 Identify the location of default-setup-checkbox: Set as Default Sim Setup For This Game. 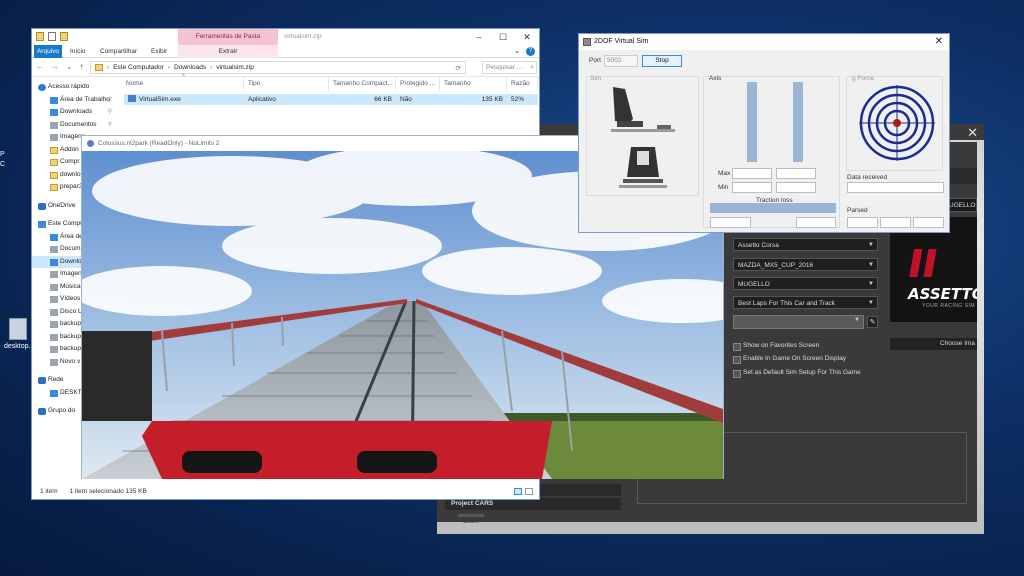
(797, 373).